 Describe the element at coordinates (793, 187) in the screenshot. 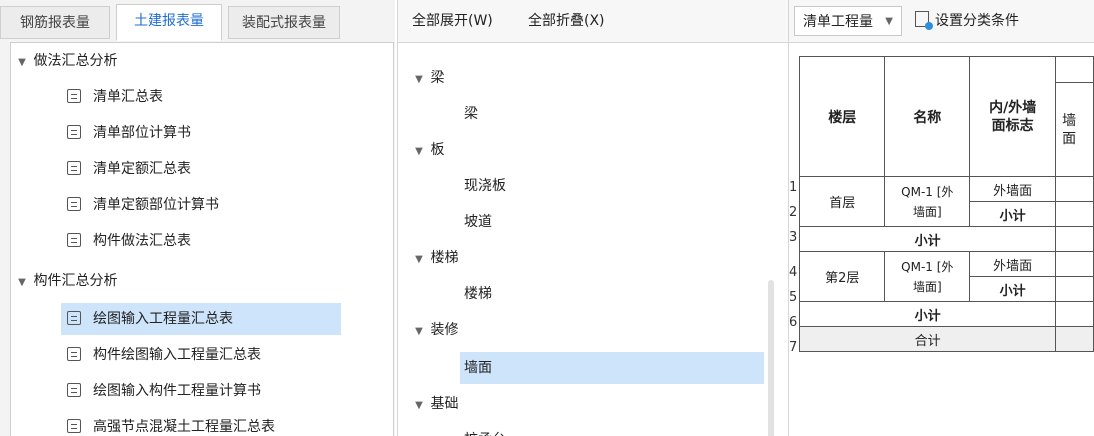

I see `row-number: 1` at that location.